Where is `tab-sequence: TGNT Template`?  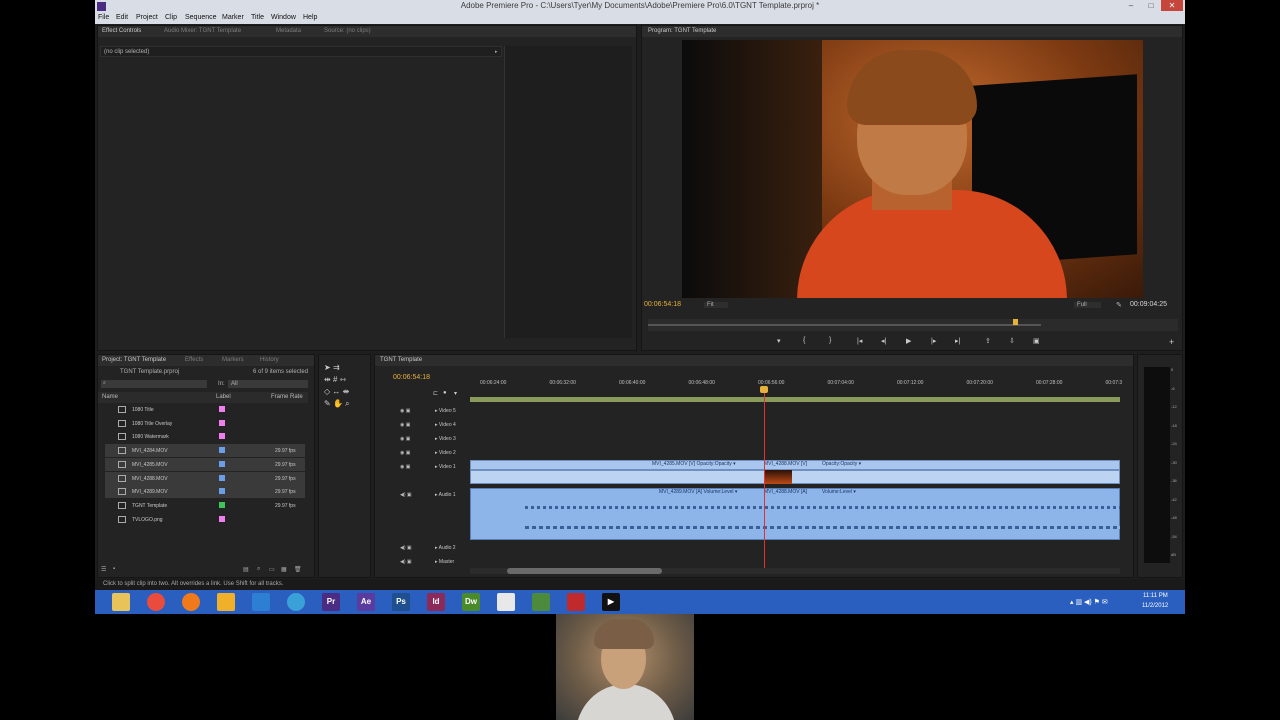
tab-sequence: TGNT Template is located at coordinates (401, 360).